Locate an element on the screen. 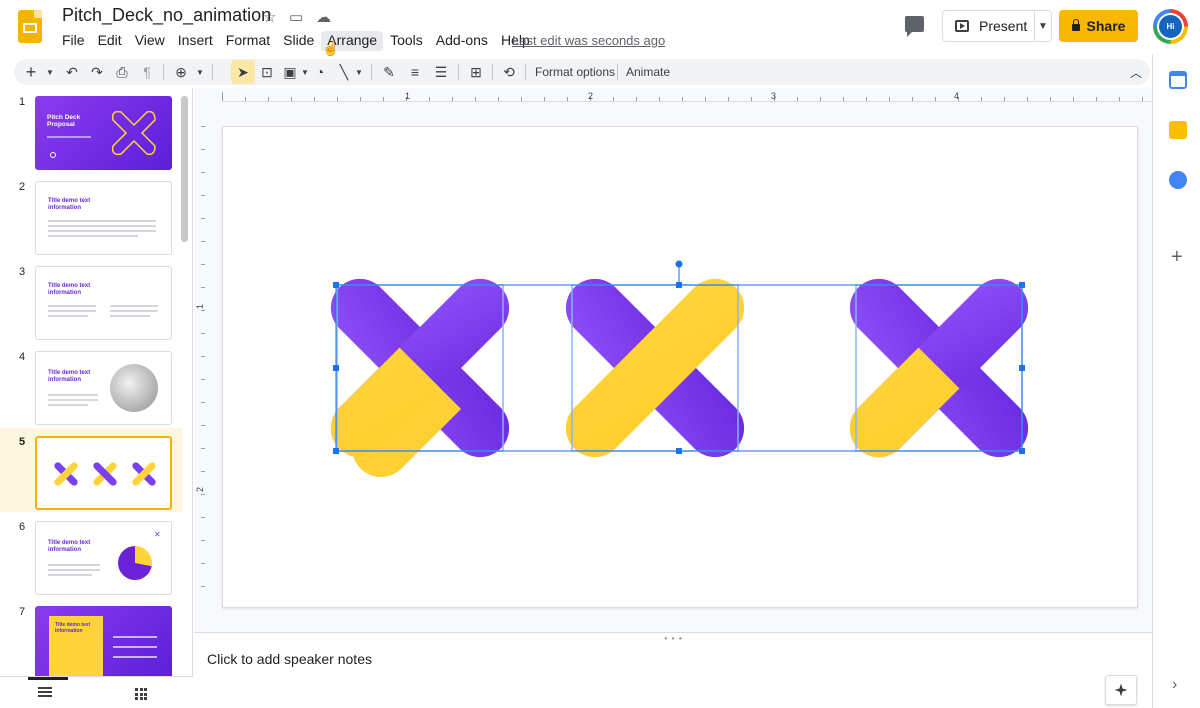 This screenshot has height=708, width=1200. account-avatar: Hi is located at coordinates (1170, 26).